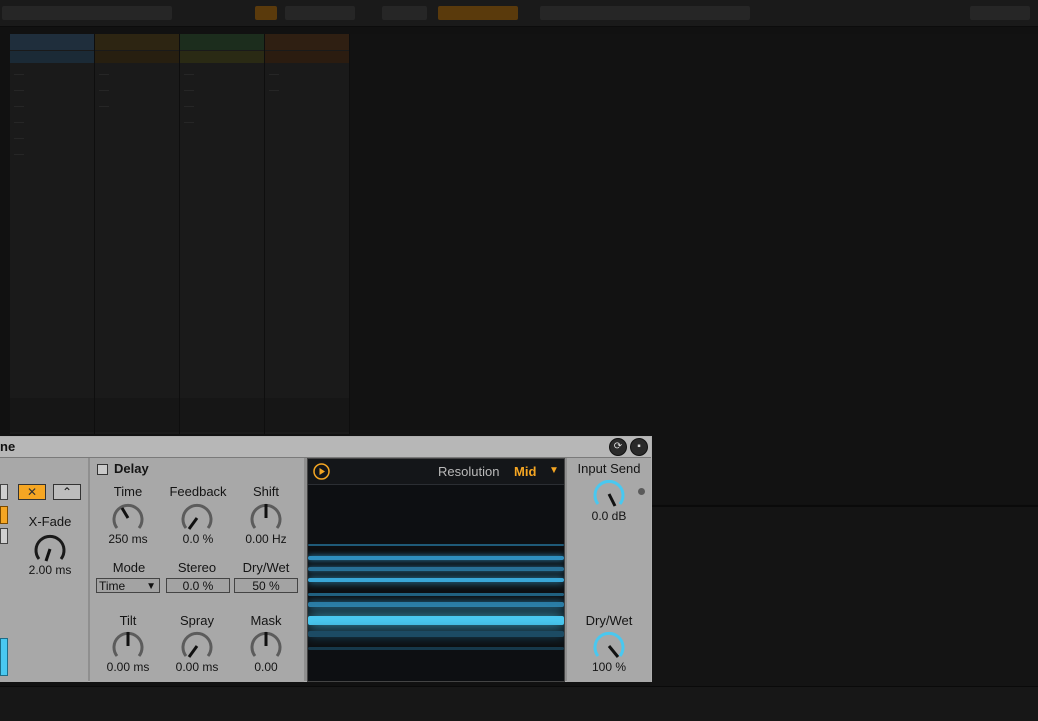 Image resolution: width=1038 pixels, height=721 pixels. I want to click on input-send-led, so click(641, 491).